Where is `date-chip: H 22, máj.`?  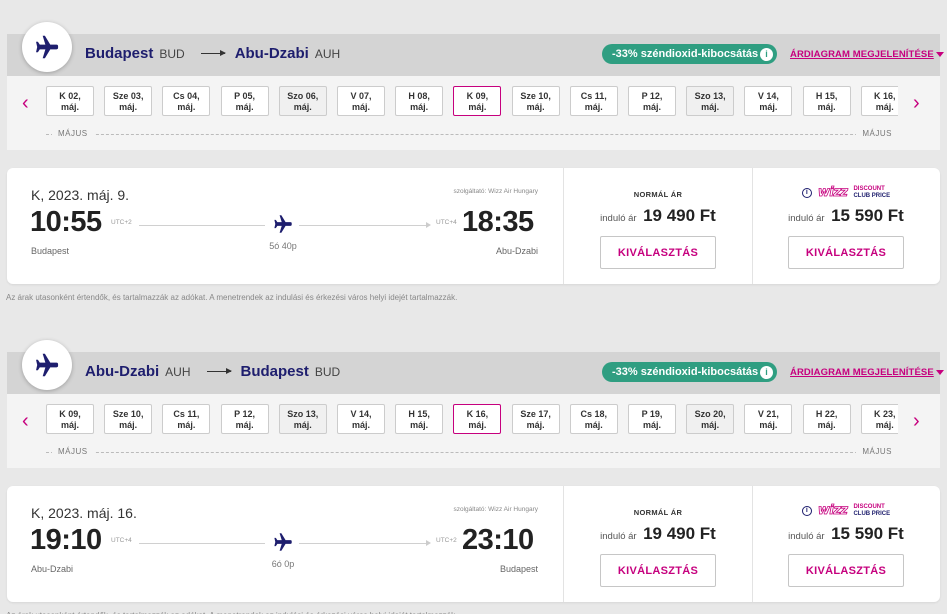 date-chip: H 22, máj. is located at coordinates (826, 419).